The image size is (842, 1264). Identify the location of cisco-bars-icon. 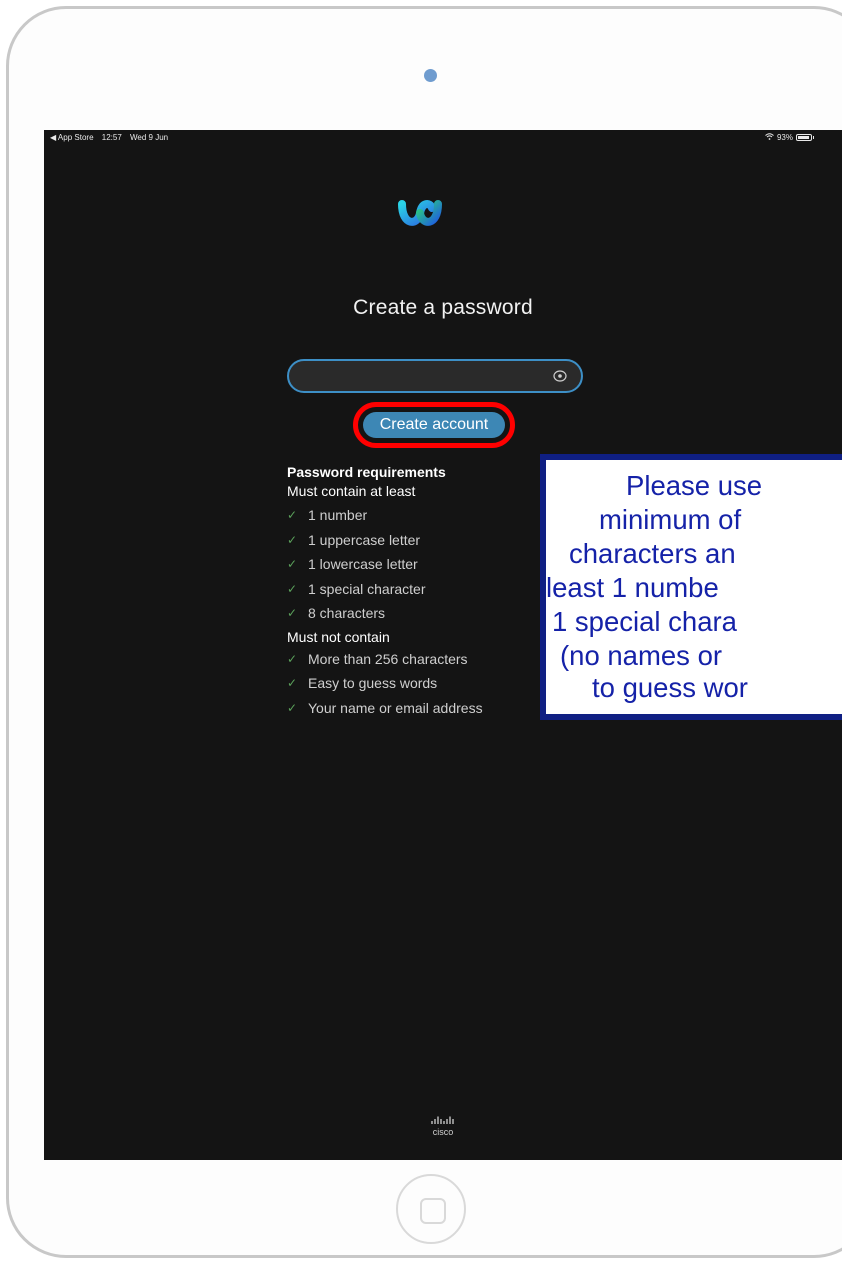
(442, 1120).